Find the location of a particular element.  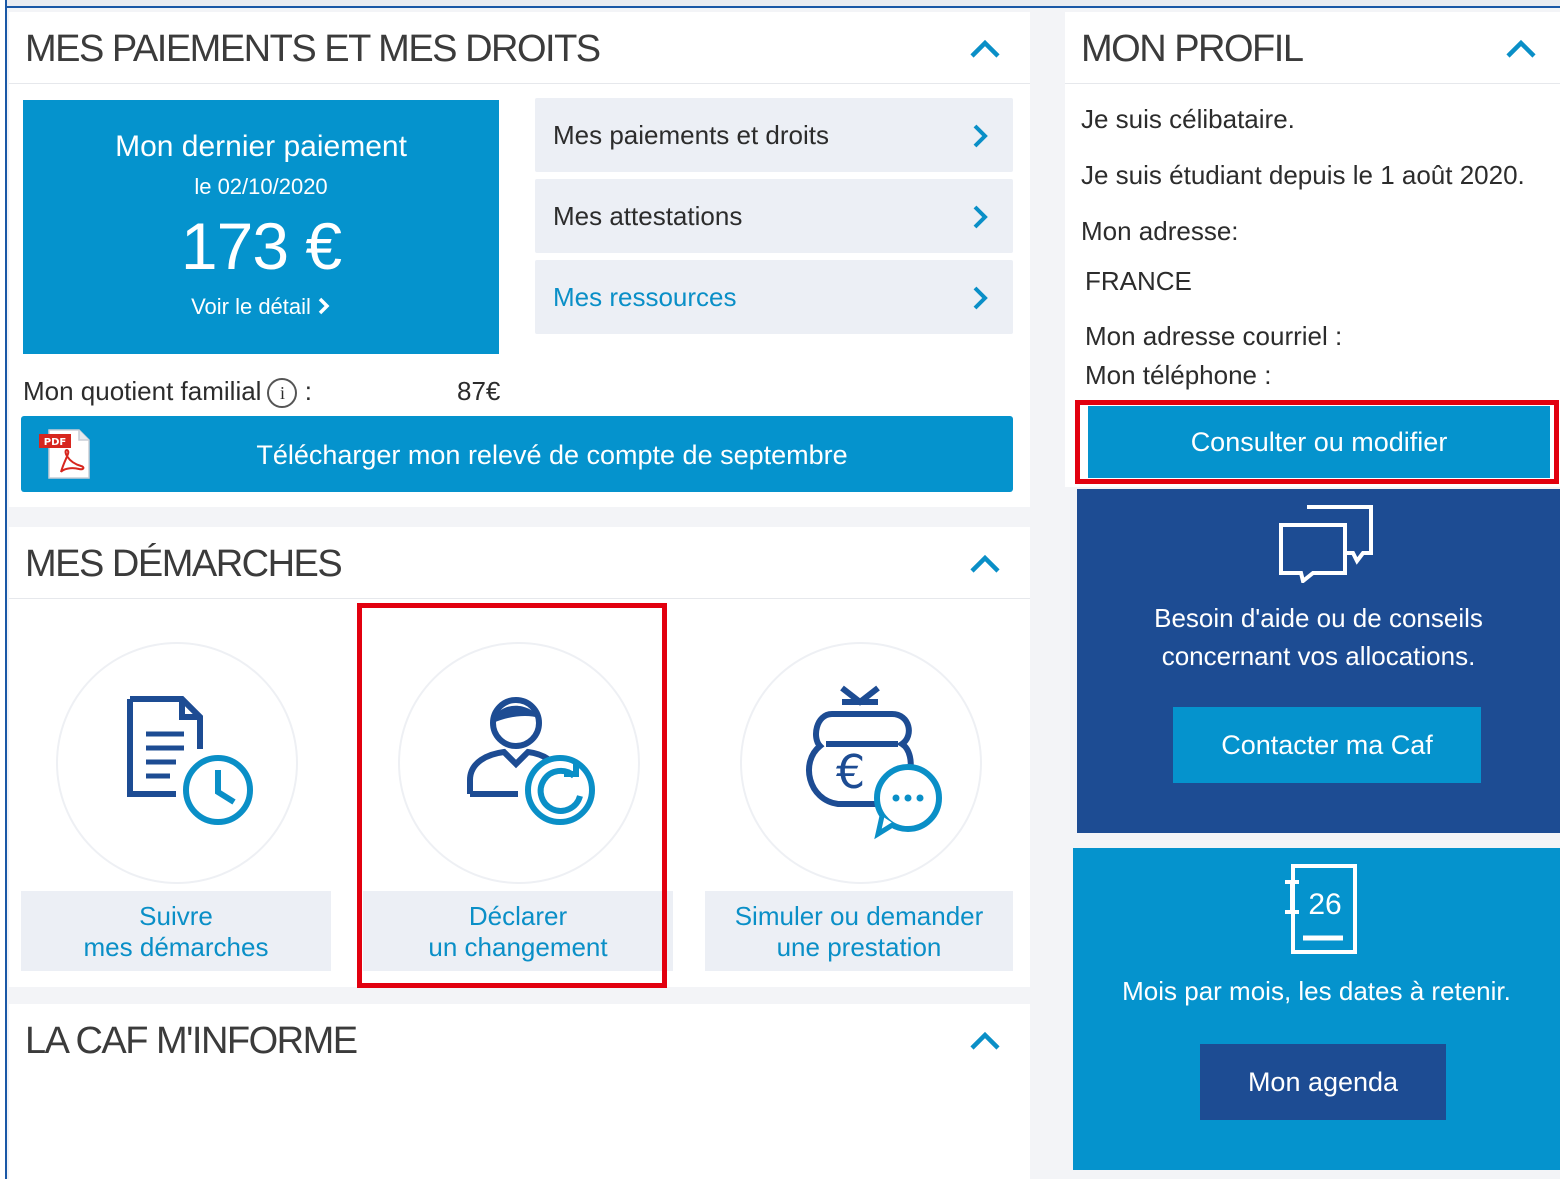

link-ressources: Mes ressources is located at coordinates (774, 297).